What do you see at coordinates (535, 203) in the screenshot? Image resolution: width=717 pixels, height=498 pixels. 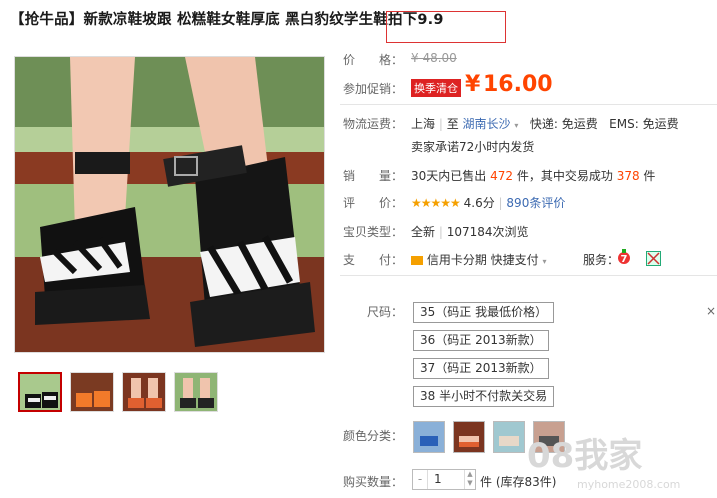 I see `reviews-link: 890条评价` at bounding box center [535, 203].